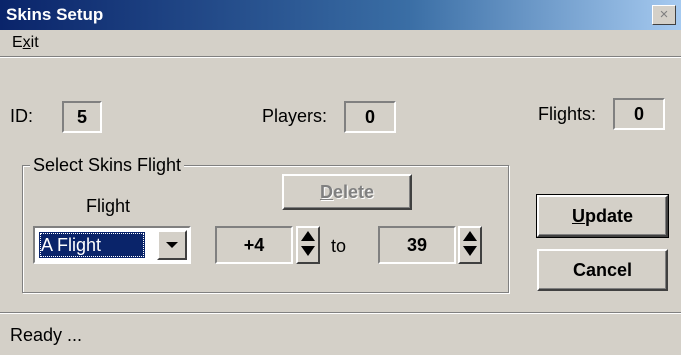 Image resolution: width=681 pixels, height=355 pixels. I want to click on players-value: 0, so click(370, 117).